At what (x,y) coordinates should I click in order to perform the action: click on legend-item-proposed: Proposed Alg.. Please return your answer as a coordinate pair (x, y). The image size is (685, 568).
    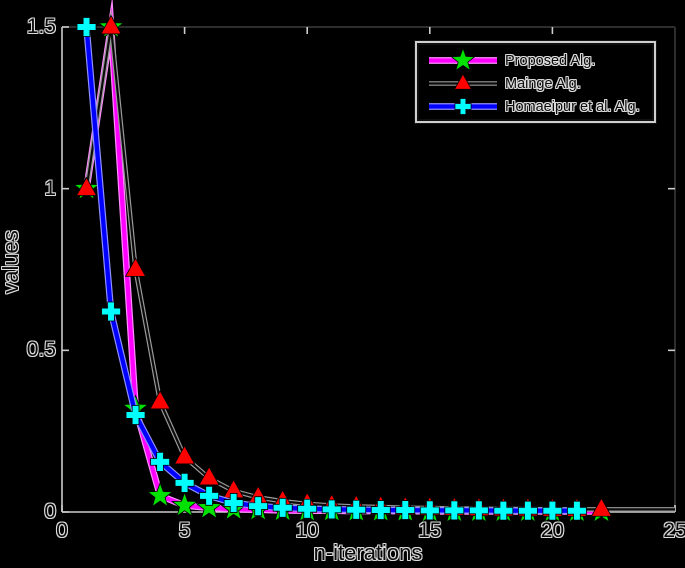
    Looking at the image, I should click on (535, 60).